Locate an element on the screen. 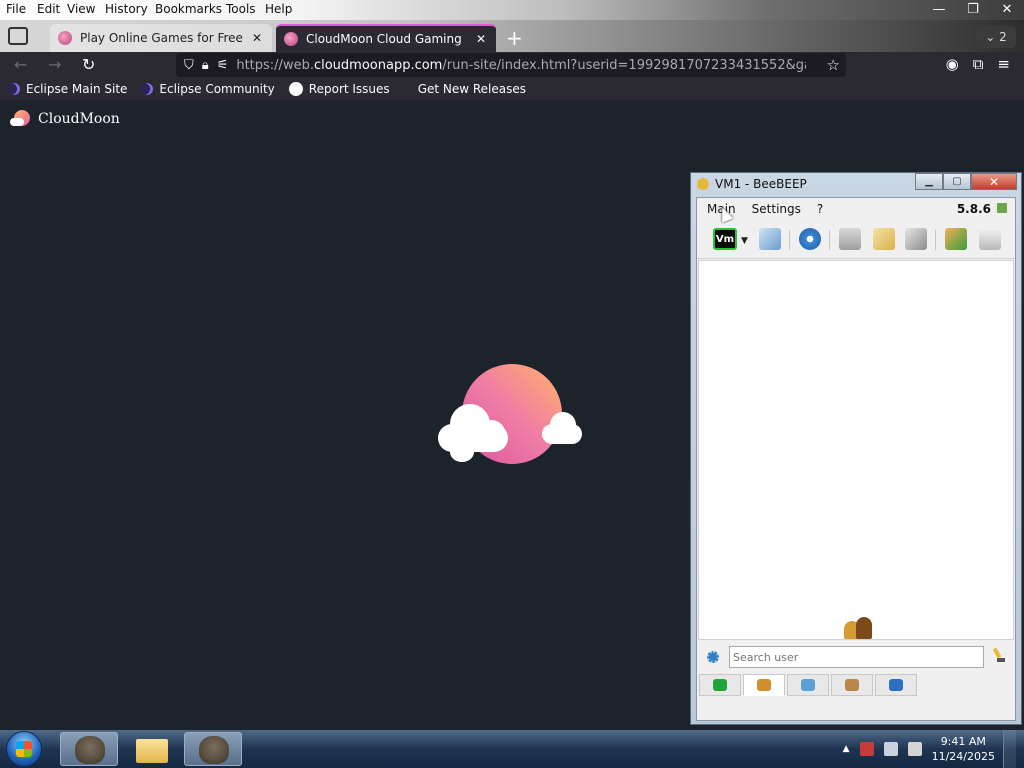 This screenshot has width=1024, height=768. menu-bookmarks: Bookmarks is located at coordinates (188, 9).